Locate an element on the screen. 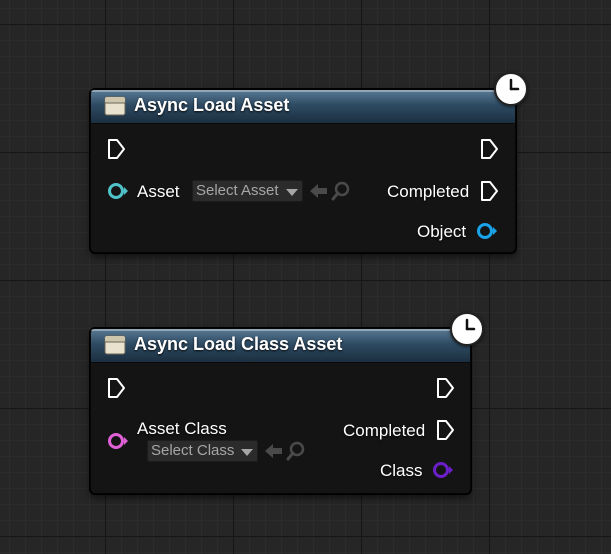 The width and height of the screenshot is (611, 554). asset-class-pin-label: Asset Class is located at coordinates (182, 428).